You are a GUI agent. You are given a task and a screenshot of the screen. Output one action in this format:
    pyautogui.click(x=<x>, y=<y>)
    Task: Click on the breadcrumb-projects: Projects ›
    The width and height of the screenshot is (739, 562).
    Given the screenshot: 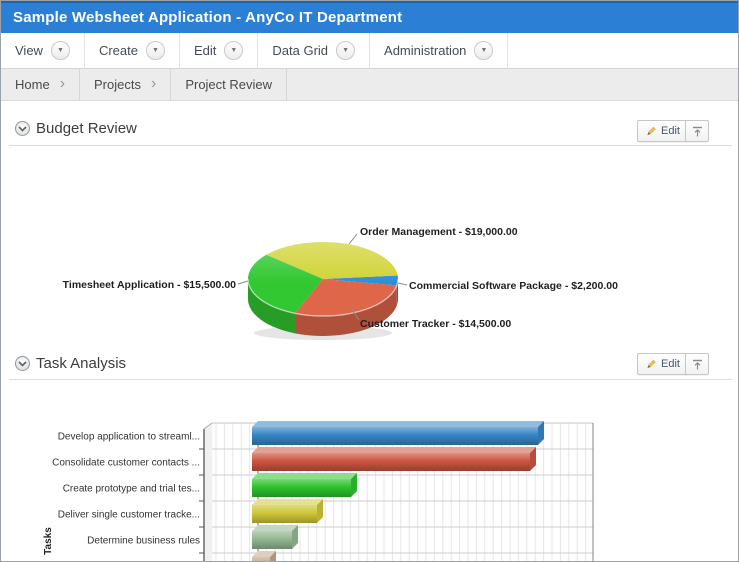 What is the action you would take?
    pyautogui.click(x=126, y=84)
    